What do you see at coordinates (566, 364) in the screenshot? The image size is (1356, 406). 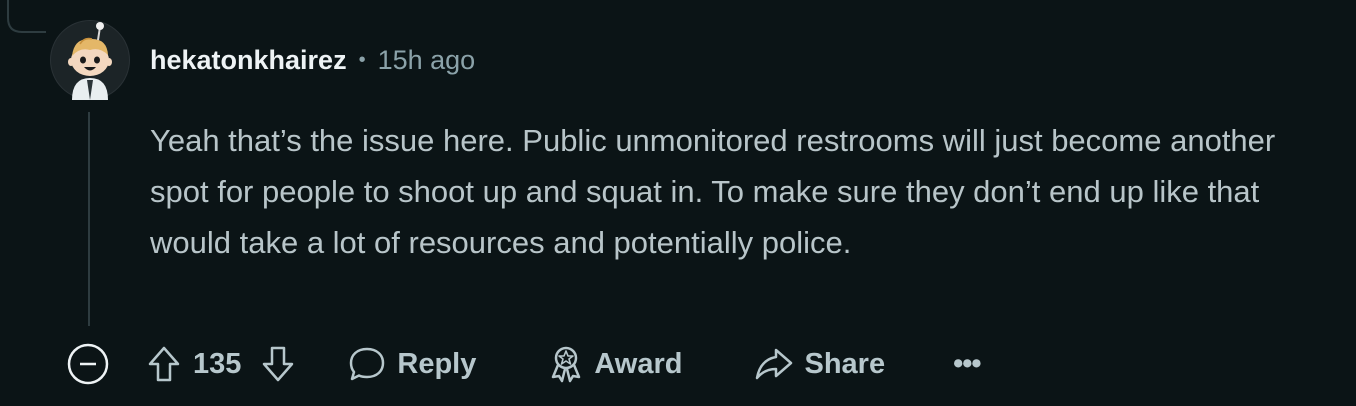 I see `award-icon` at bounding box center [566, 364].